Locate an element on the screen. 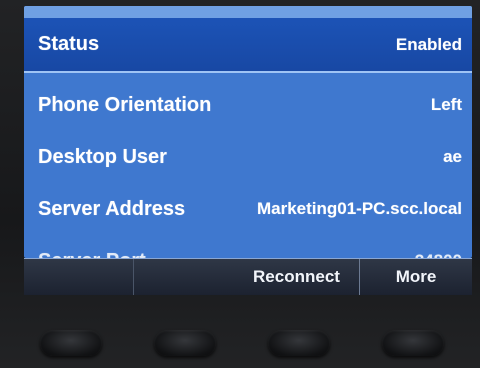 This screenshot has height=368, width=480. setting-label: Phone Orientation is located at coordinates (125, 104).